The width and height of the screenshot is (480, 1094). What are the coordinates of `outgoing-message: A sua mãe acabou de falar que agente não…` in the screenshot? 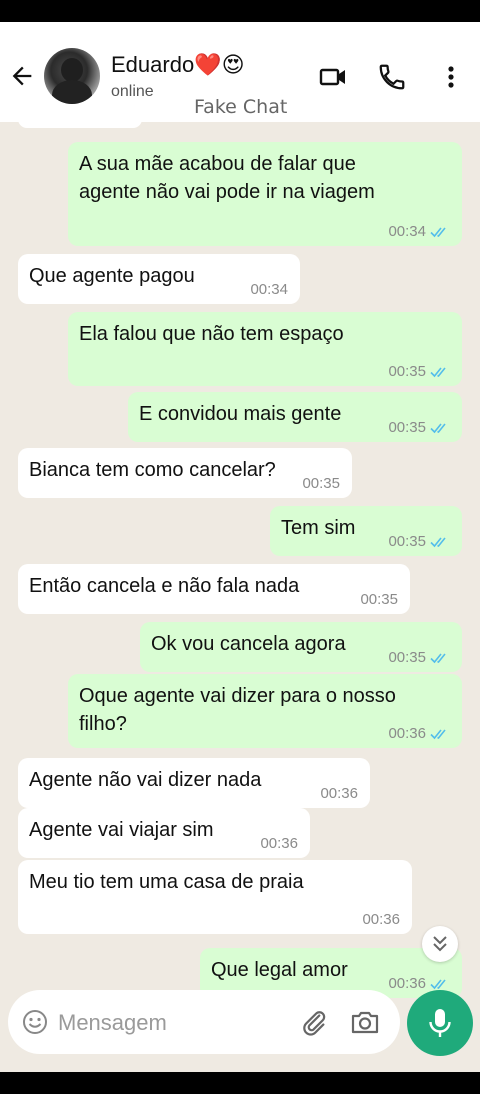 It's located at (265, 194).